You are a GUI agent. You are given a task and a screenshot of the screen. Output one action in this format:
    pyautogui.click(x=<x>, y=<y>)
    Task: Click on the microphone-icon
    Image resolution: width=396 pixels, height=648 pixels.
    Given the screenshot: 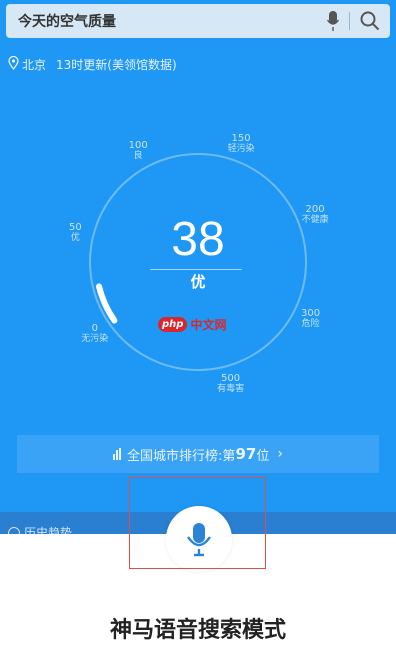 What is the action you would take?
    pyautogui.click(x=333, y=21)
    